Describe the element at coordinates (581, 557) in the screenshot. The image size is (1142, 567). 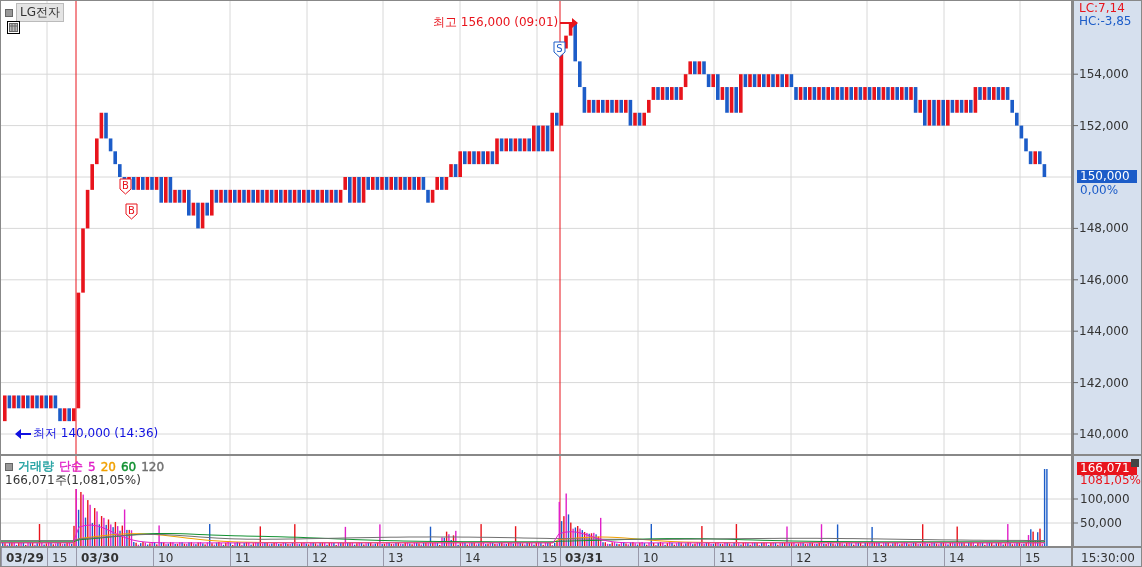
I see `time-axis-label: 03/31` at that location.